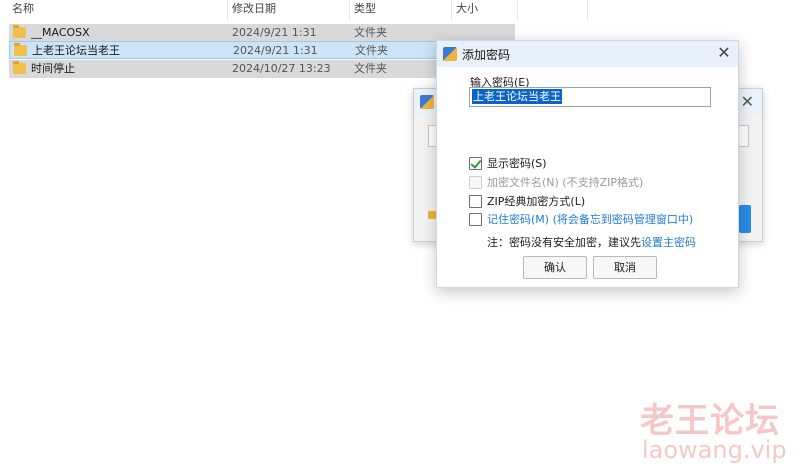  I want to click on column-header-size: 大小, so click(485, 10).